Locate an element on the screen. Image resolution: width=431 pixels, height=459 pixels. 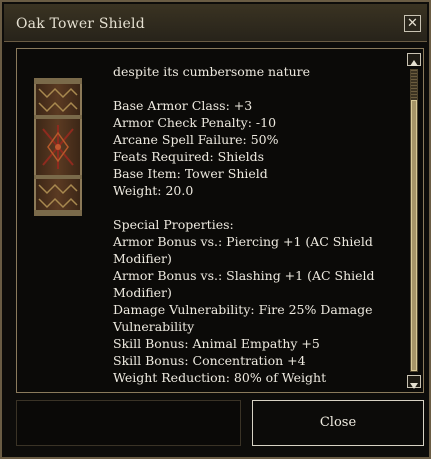
scroll-up-button is located at coordinates (414, 59).